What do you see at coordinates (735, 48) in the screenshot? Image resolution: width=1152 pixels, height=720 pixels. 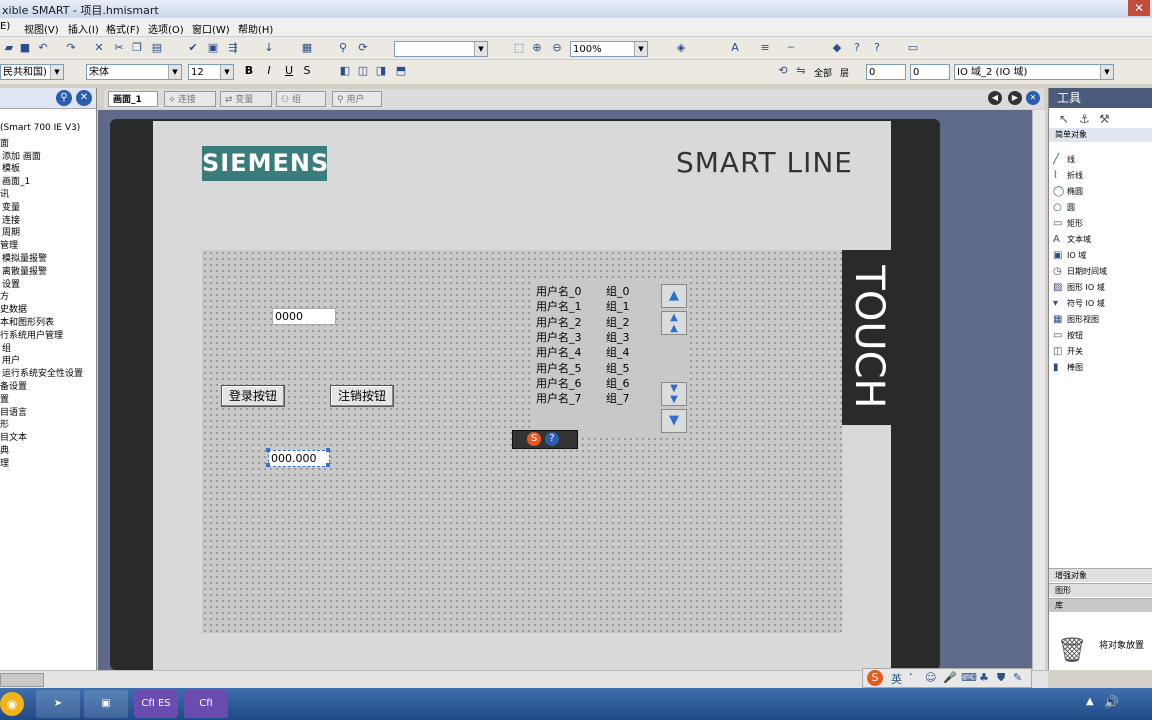 I see `font-color-icon: A` at bounding box center [735, 48].